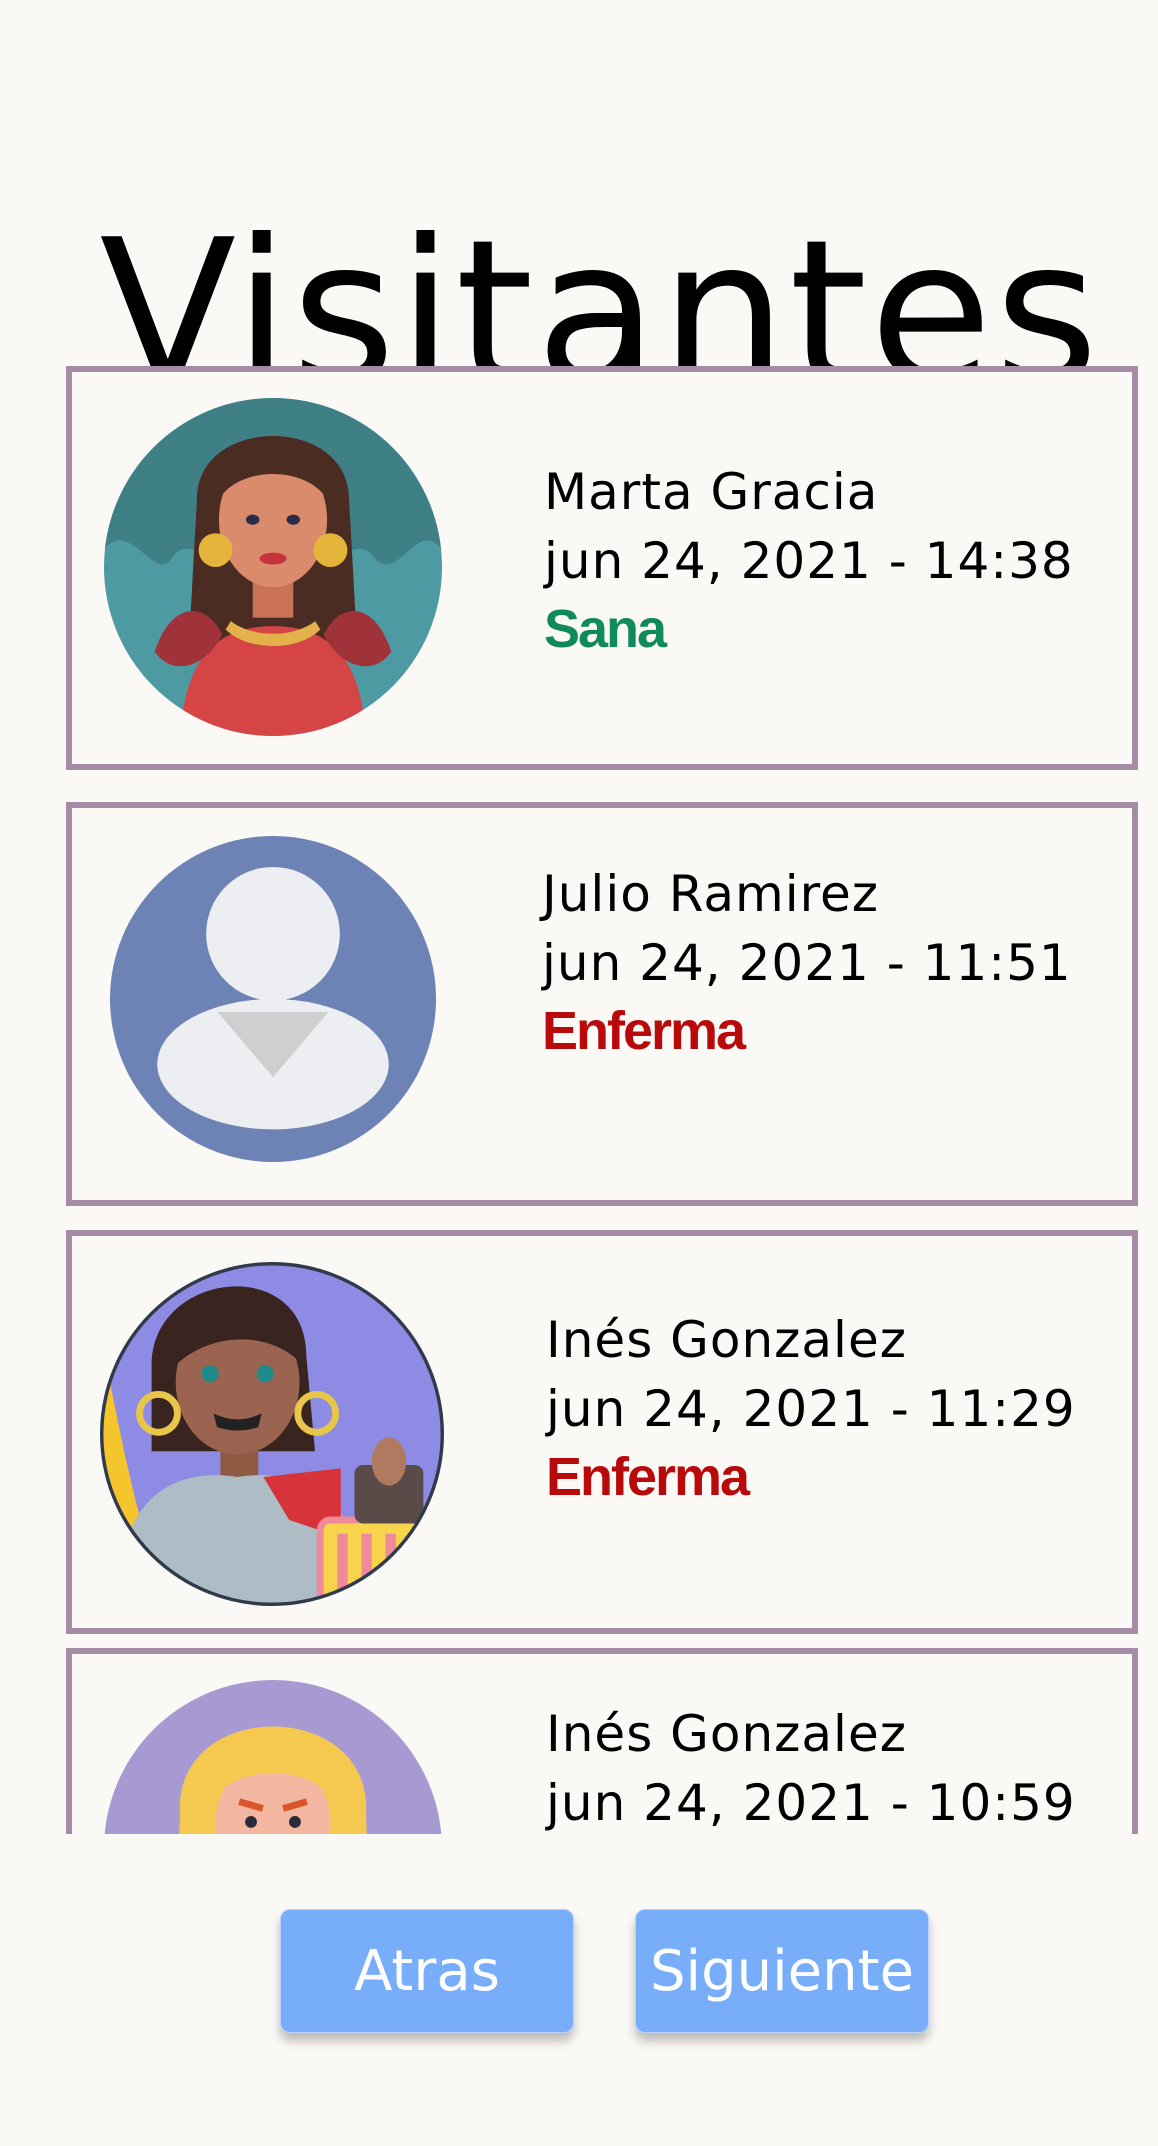  Describe the element at coordinates (273, 567) in the screenshot. I see `woman-red-dress-avatar-icon` at that location.